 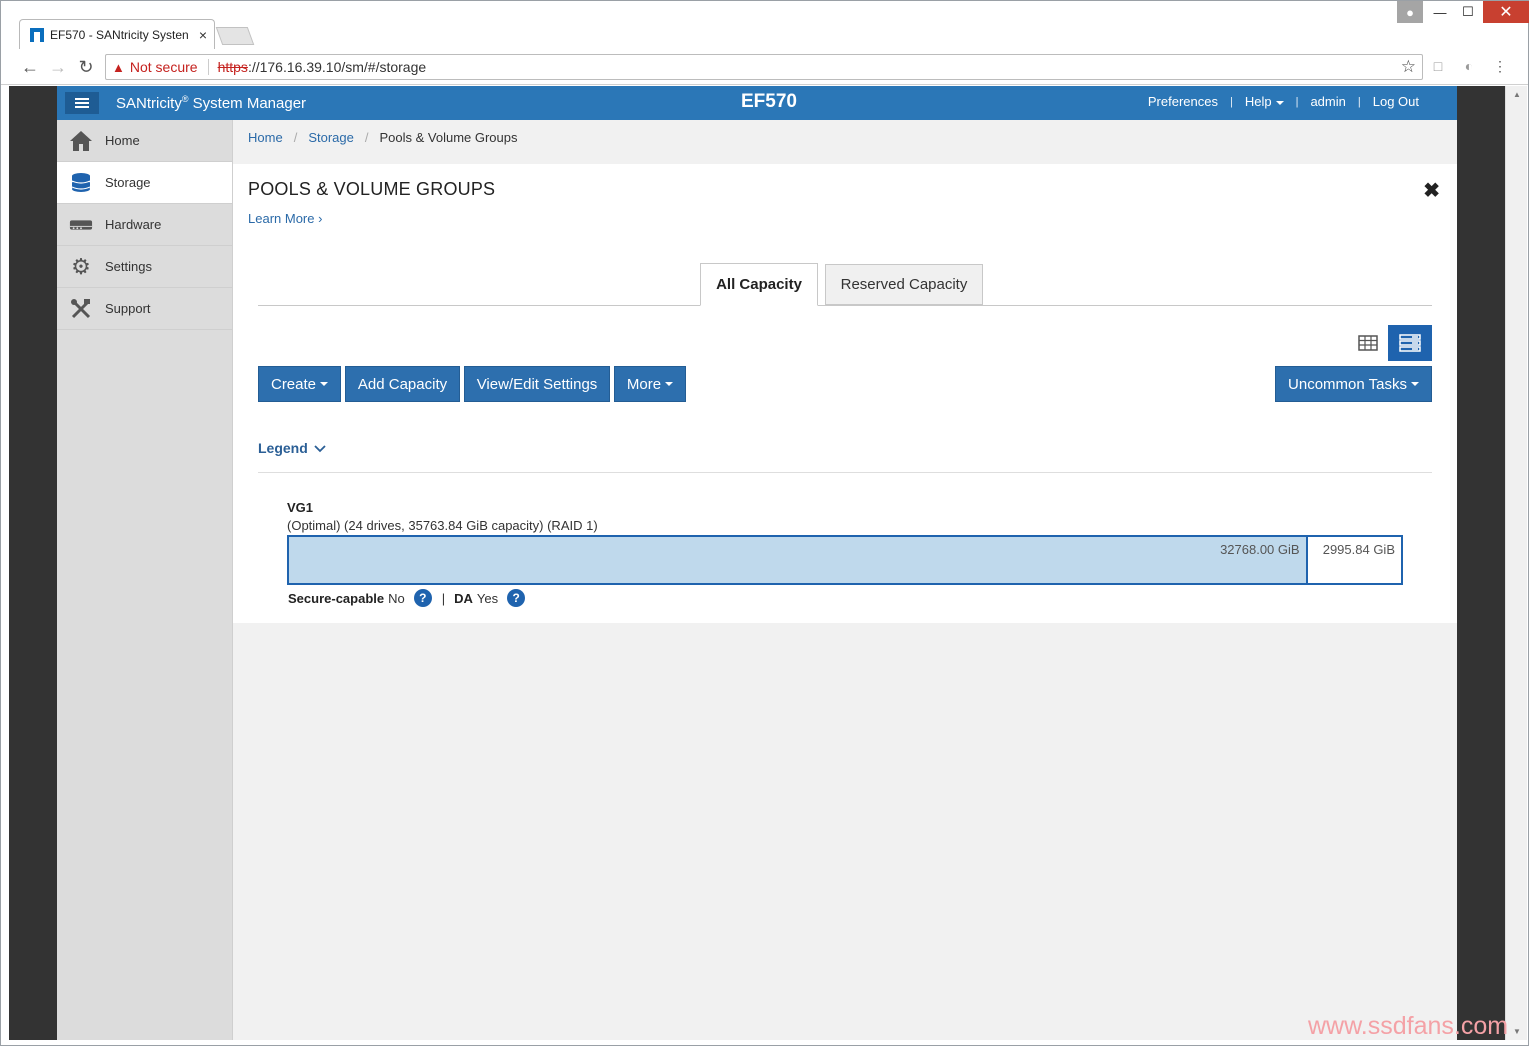 What do you see at coordinates (81, 225) in the screenshot?
I see `hardware-icon` at bounding box center [81, 225].